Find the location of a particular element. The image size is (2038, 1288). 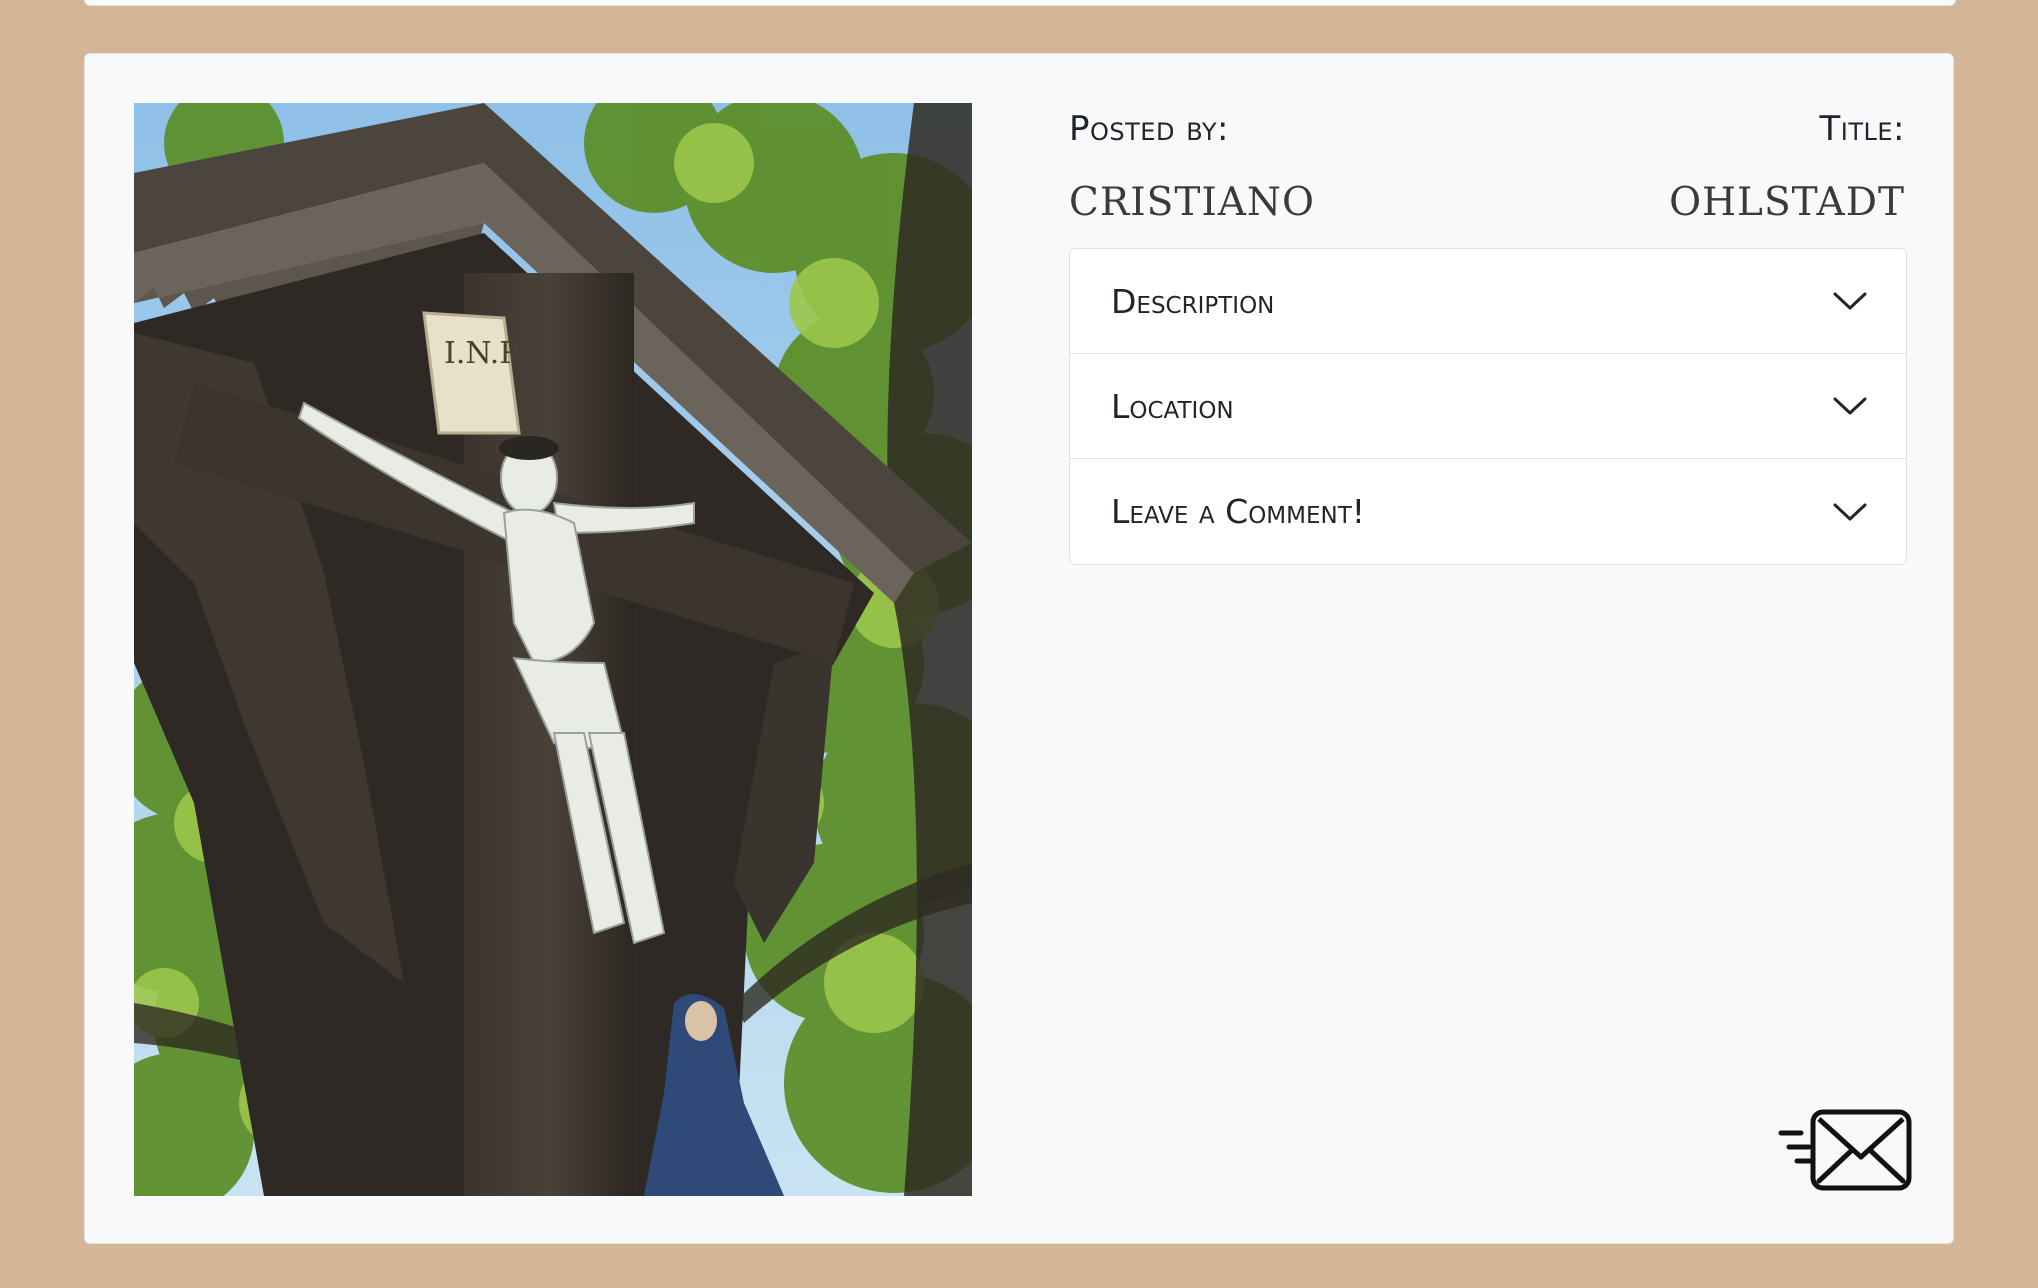

send-mail-button is located at coordinates (1844, 1151).